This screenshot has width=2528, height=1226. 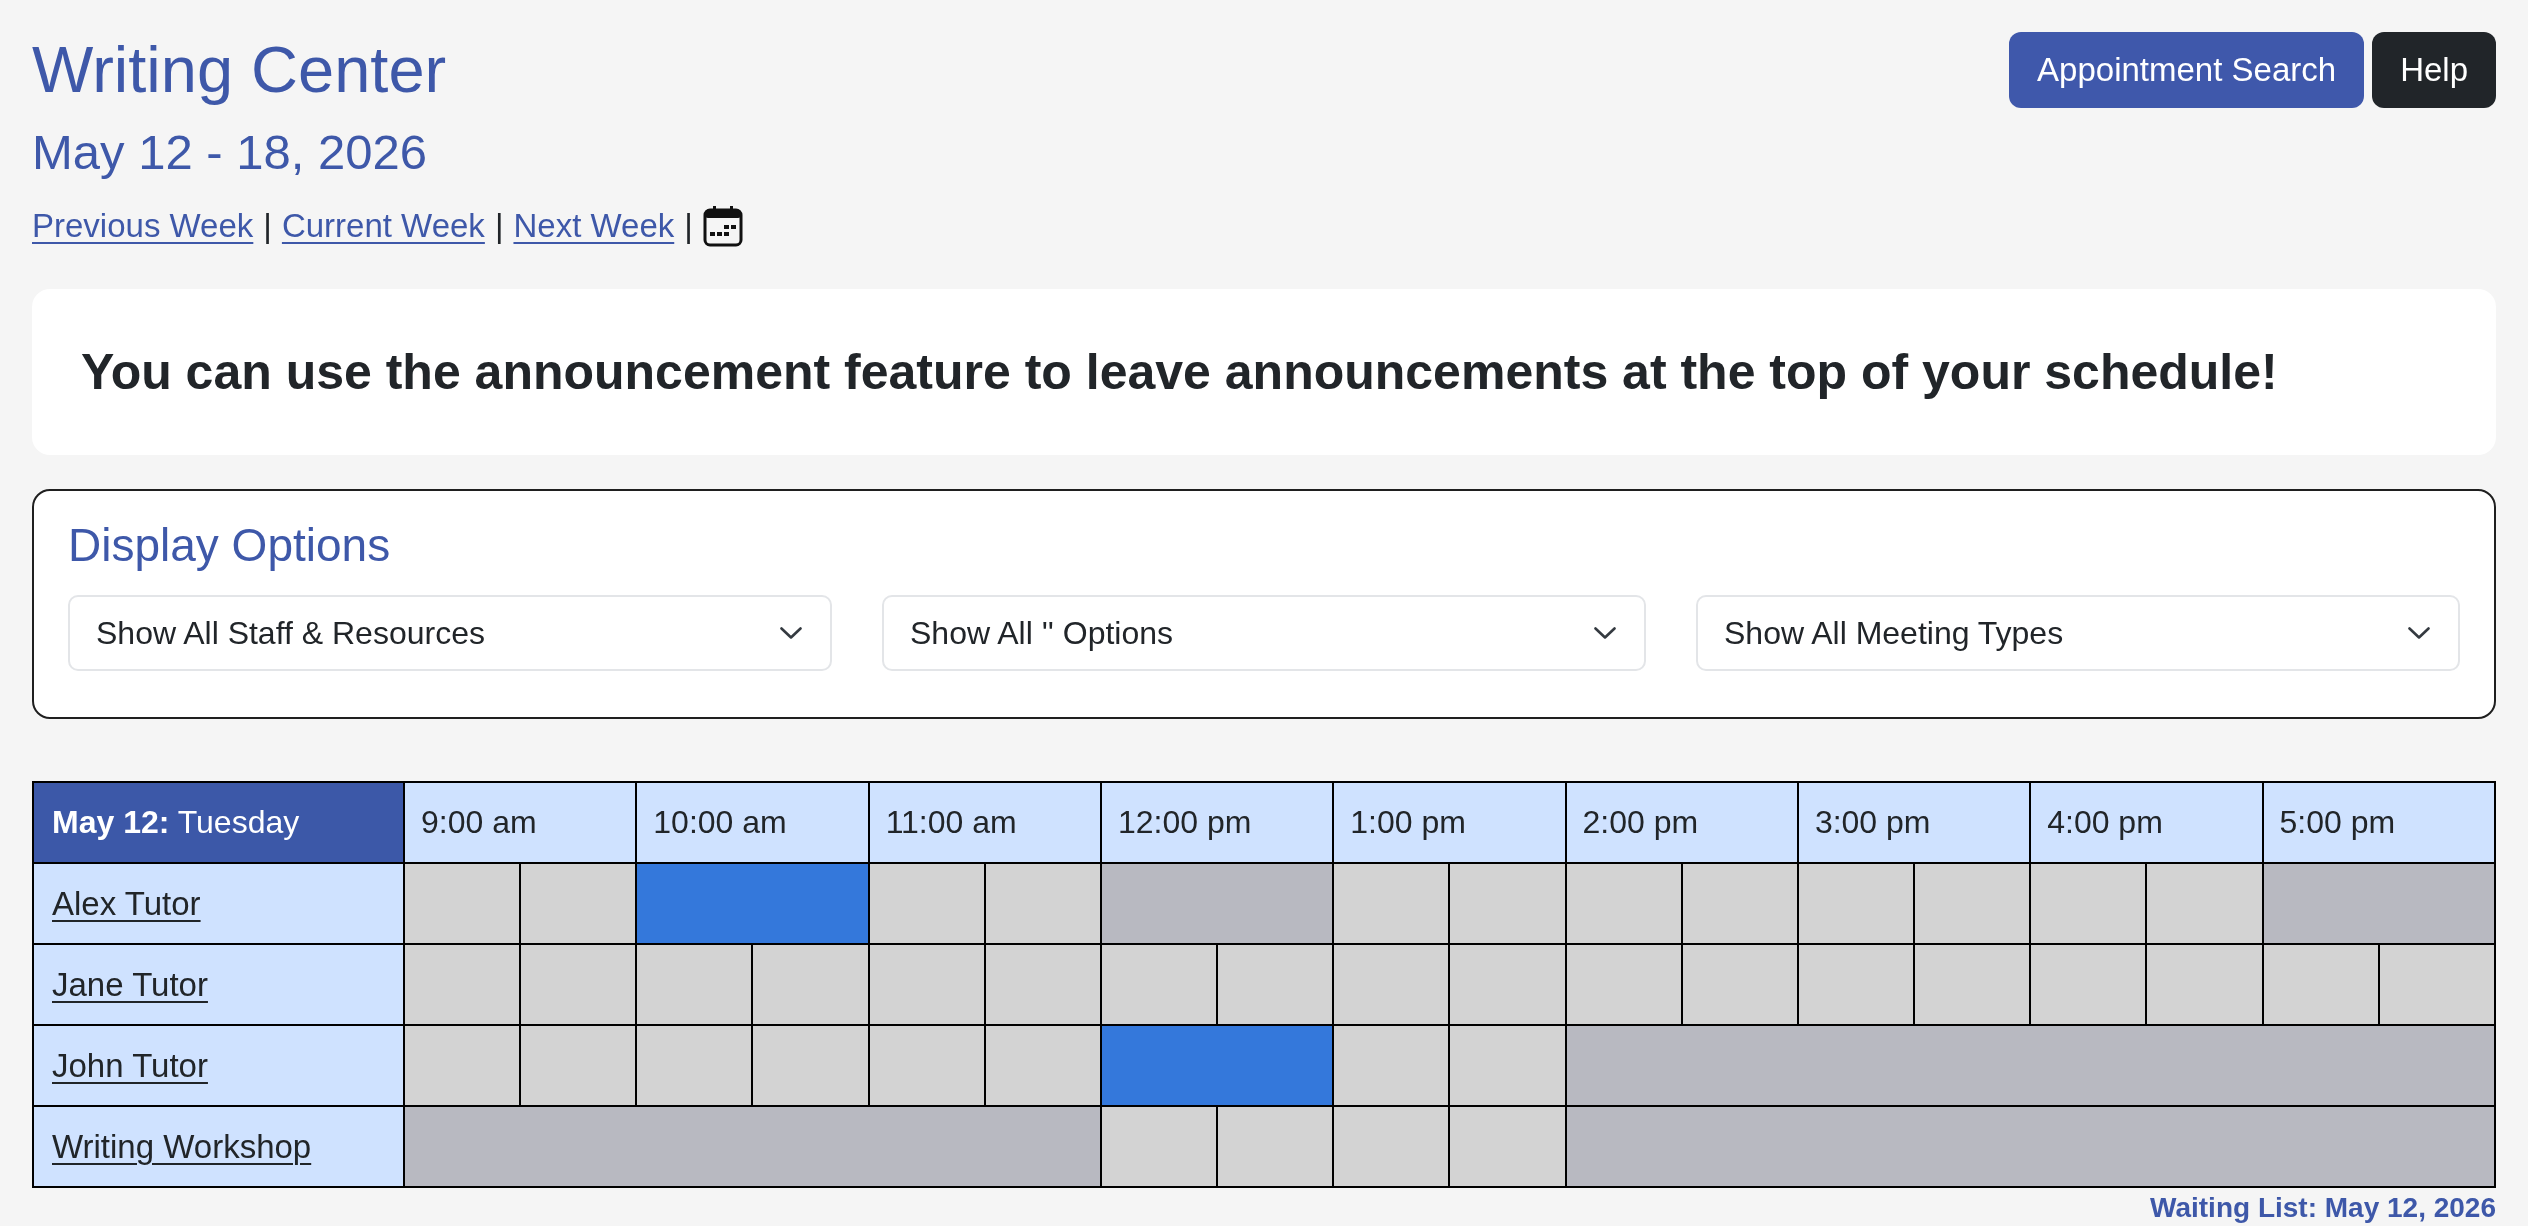 What do you see at coordinates (450, 632) in the screenshot?
I see `dropdown-select: Show All Staff & Resources` at bounding box center [450, 632].